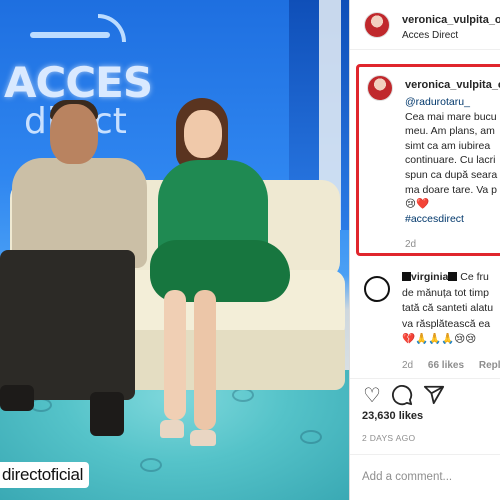  Describe the element at coordinates (451, 20) in the screenshot. I see `author-username: veronica_vulpita_official` at that location.